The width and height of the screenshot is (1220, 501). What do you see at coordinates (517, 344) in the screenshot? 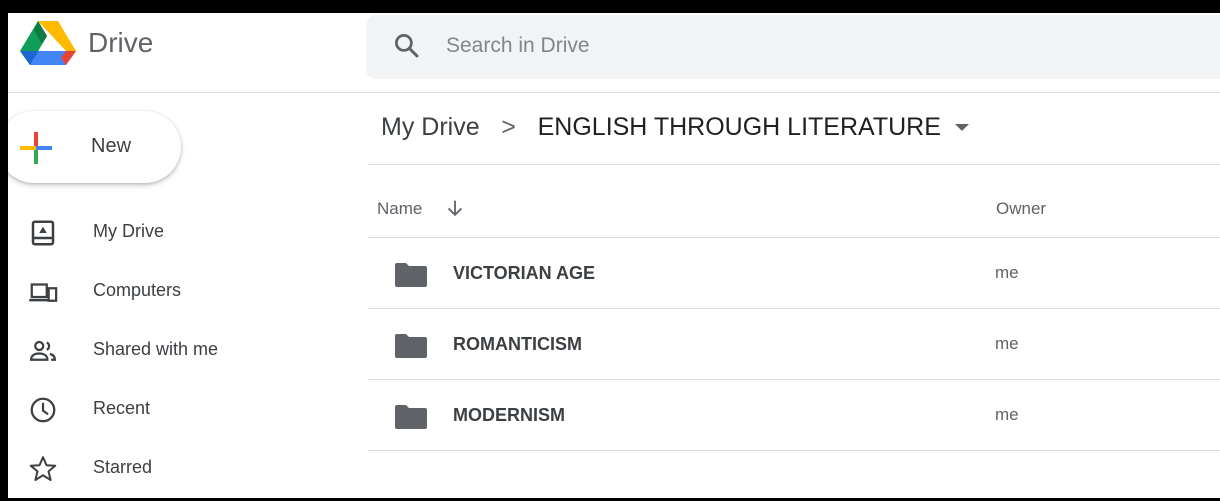
I see `folder-name: ROMANTICISM` at bounding box center [517, 344].